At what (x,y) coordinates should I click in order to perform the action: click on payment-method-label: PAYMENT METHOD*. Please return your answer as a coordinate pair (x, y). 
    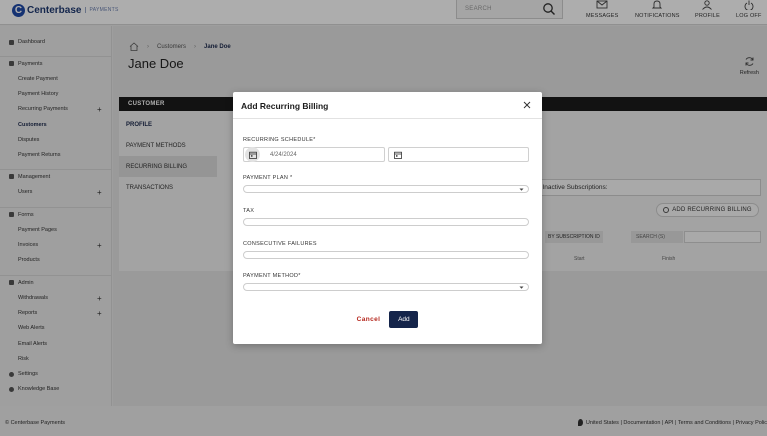
    Looking at the image, I should click on (272, 276).